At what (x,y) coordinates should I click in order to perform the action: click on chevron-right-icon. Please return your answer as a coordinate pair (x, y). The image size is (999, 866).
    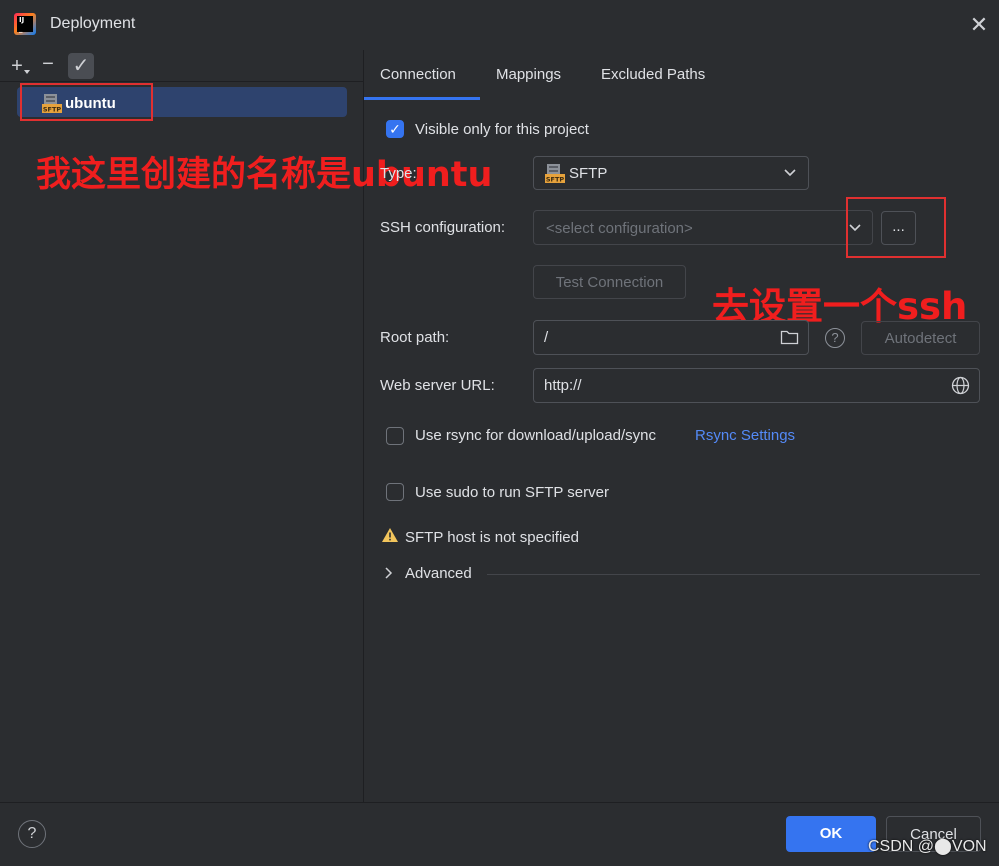
    Looking at the image, I should click on (389, 573).